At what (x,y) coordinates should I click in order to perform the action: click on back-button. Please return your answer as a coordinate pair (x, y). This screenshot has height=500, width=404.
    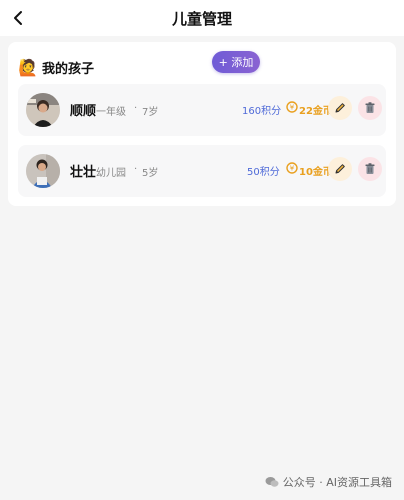
    Looking at the image, I should click on (18, 18).